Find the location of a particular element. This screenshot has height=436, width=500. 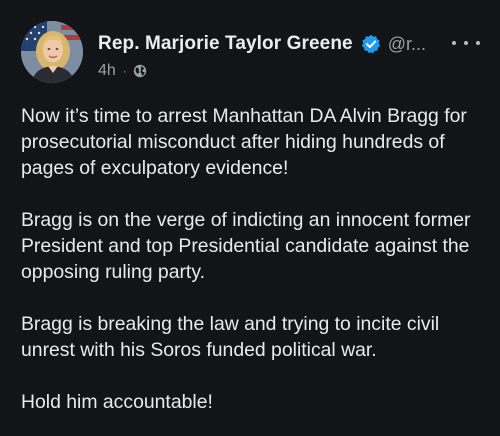

author-display-name: Rep. Marjorie Taylor Greene is located at coordinates (225, 44).